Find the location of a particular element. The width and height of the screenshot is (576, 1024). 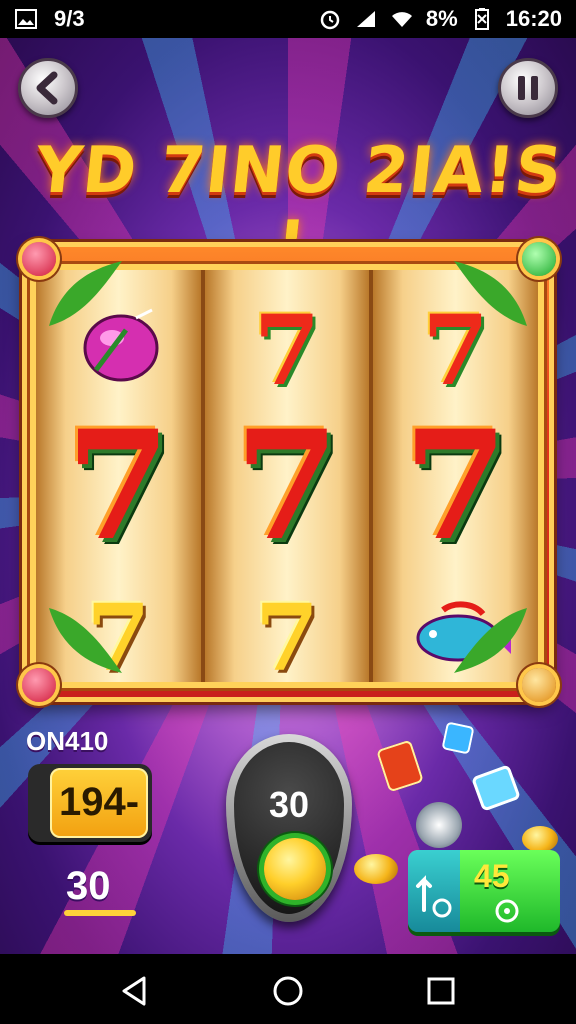

wifi-icon is located at coordinates (401, 19).